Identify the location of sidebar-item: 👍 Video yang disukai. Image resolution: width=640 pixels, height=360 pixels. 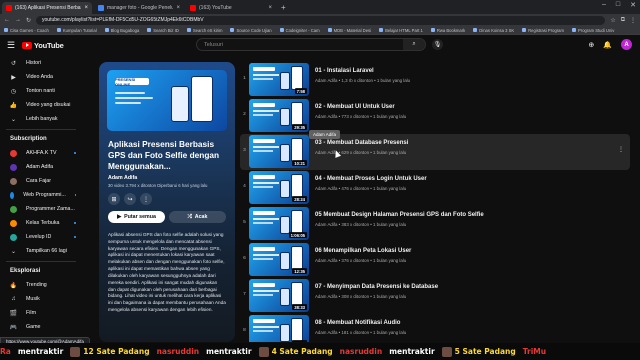
(41, 105).